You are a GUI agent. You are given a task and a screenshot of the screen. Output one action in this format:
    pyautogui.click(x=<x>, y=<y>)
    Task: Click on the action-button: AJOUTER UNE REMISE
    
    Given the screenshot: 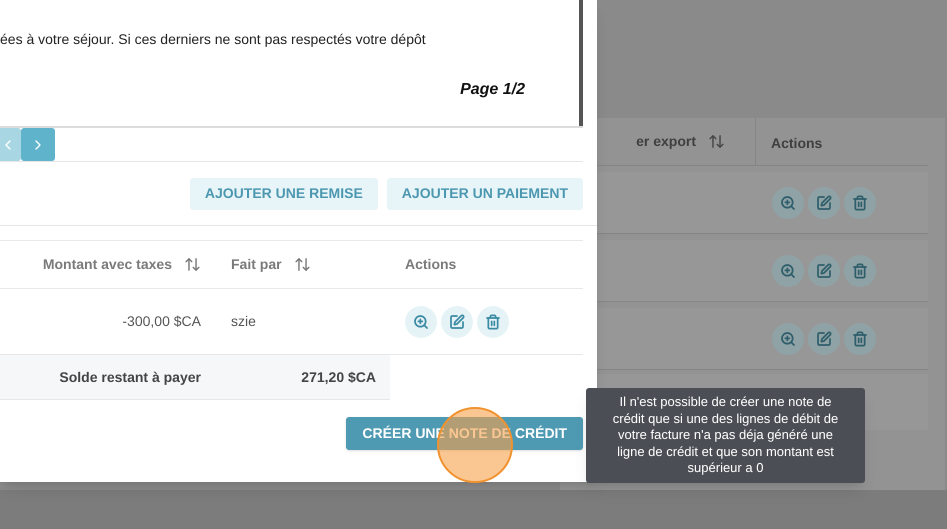 What is the action you would take?
    pyautogui.click(x=284, y=194)
    